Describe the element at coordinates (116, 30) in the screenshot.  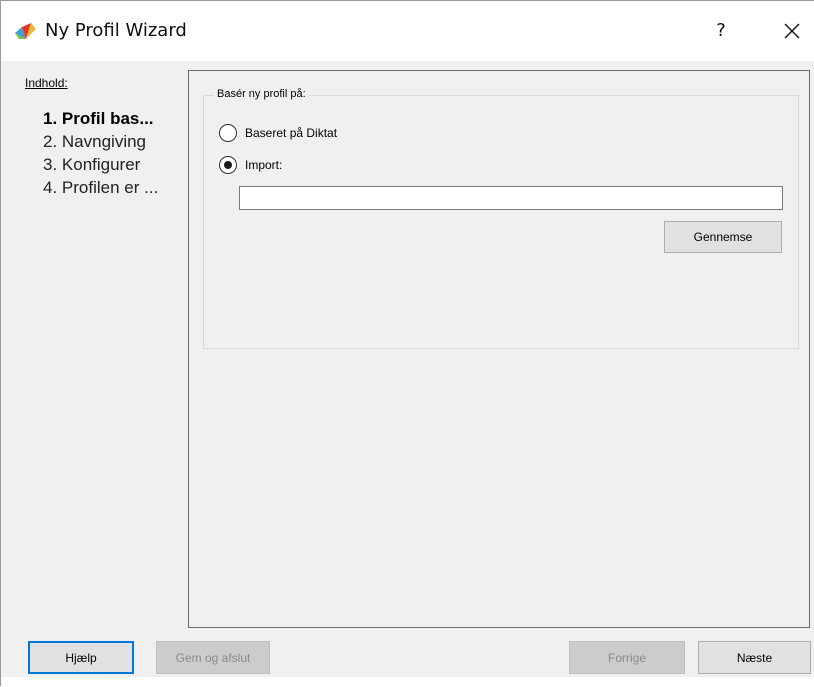
I see `window-title: Ny Profil Wizard` at that location.